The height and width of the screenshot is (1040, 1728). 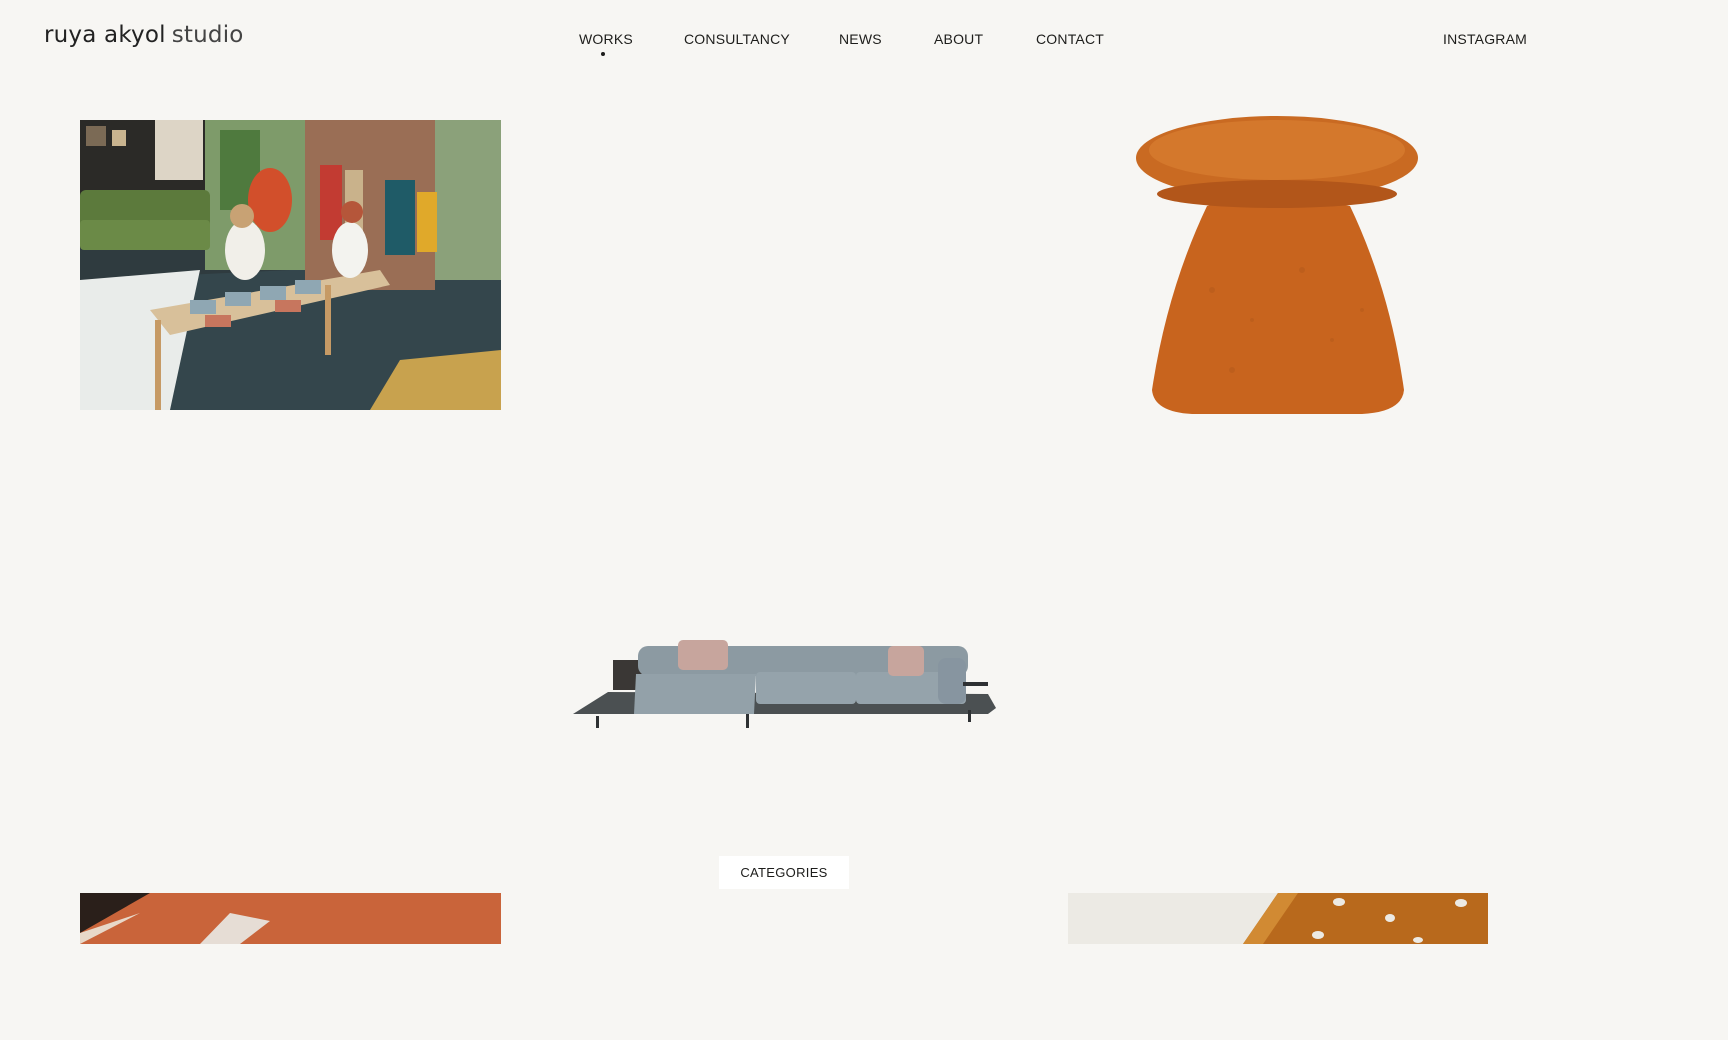 What do you see at coordinates (860, 39) in the screenshot?
I see `nav-news: NEWS` at bounding box center [860, 39].